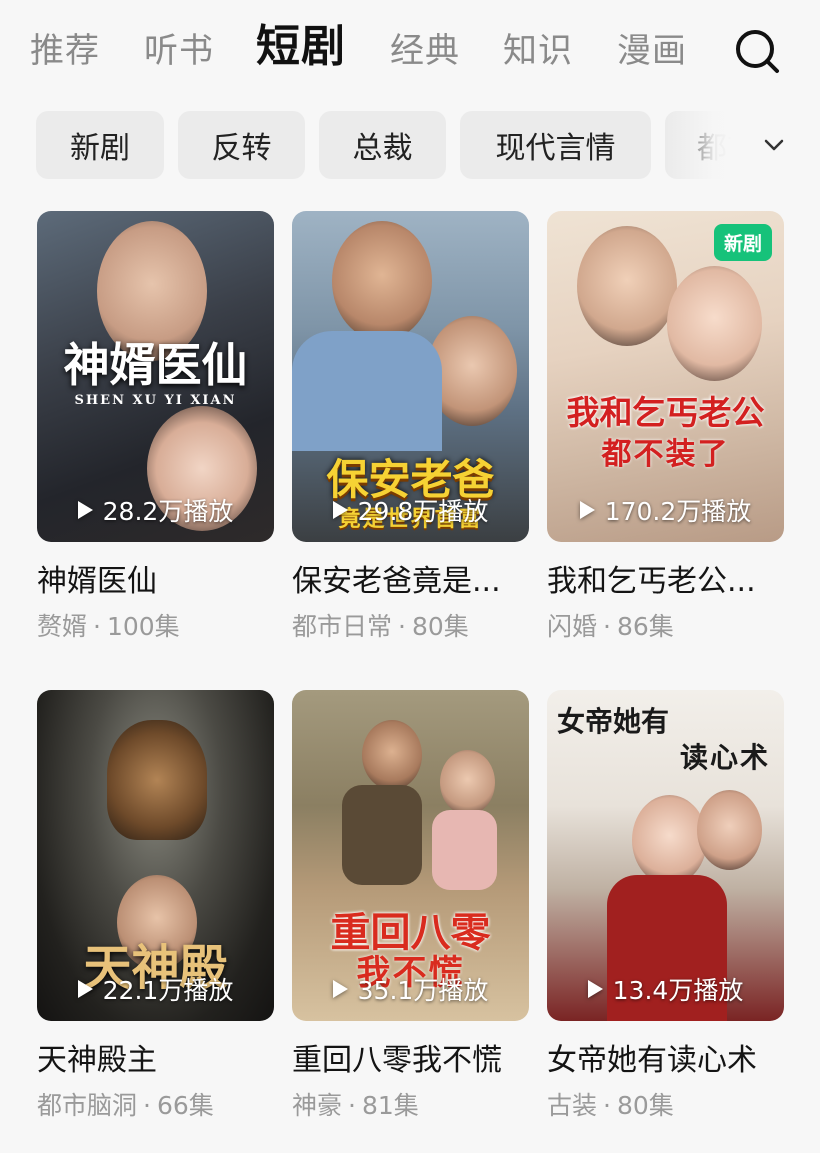 The image size is (820, 1153). I want to click on card-genre: 闪婚, so click(572, 626).